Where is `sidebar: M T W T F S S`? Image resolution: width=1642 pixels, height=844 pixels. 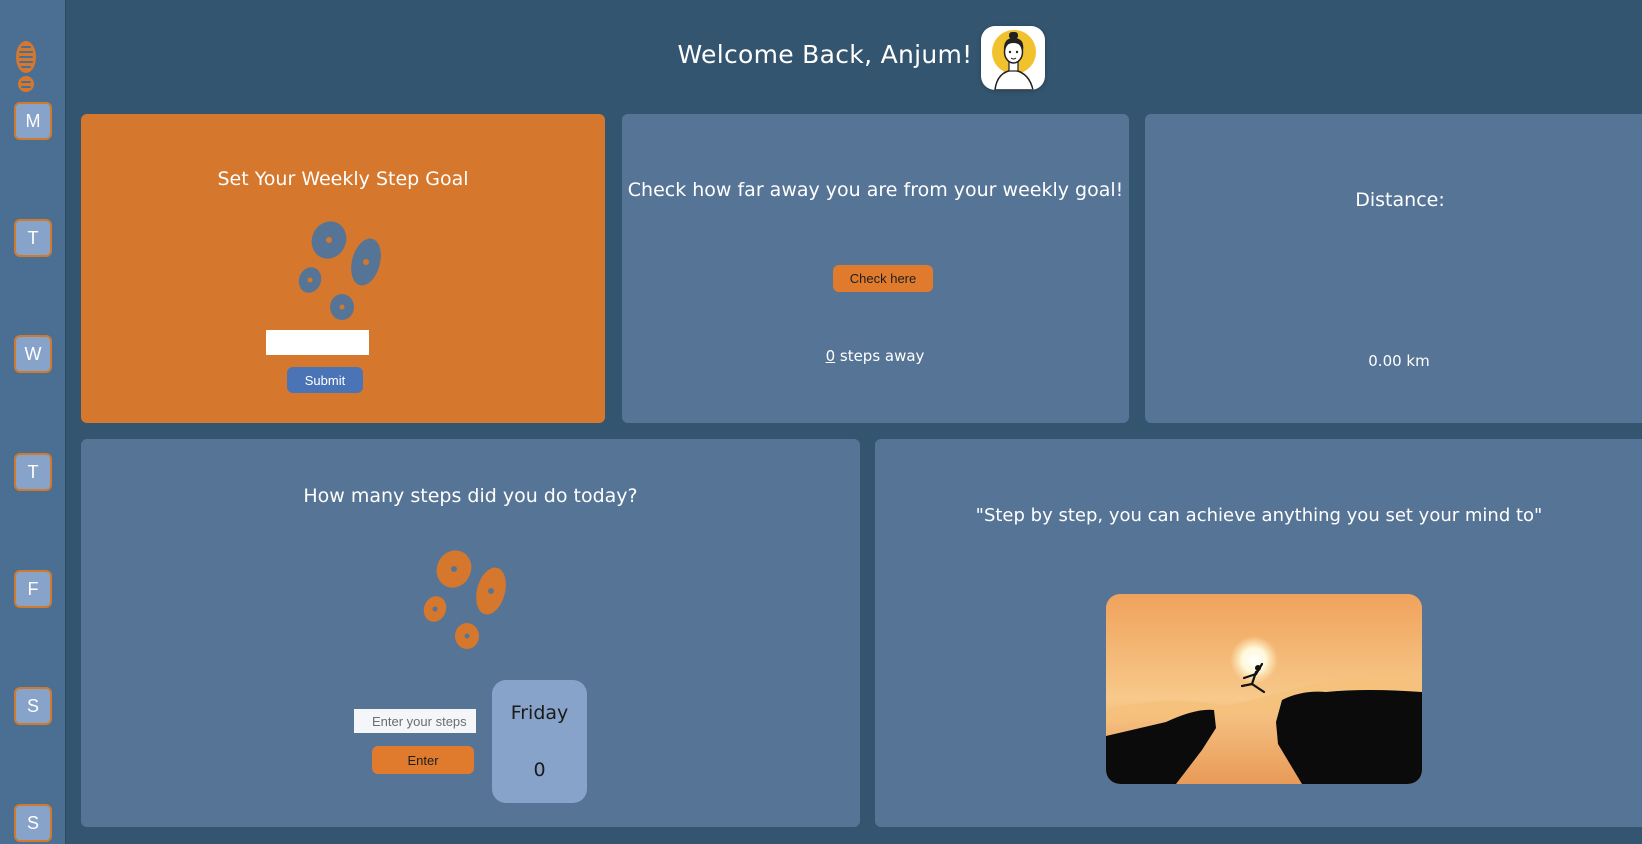
sidebar: M T W T F S S is located at coordinates (33, 422).